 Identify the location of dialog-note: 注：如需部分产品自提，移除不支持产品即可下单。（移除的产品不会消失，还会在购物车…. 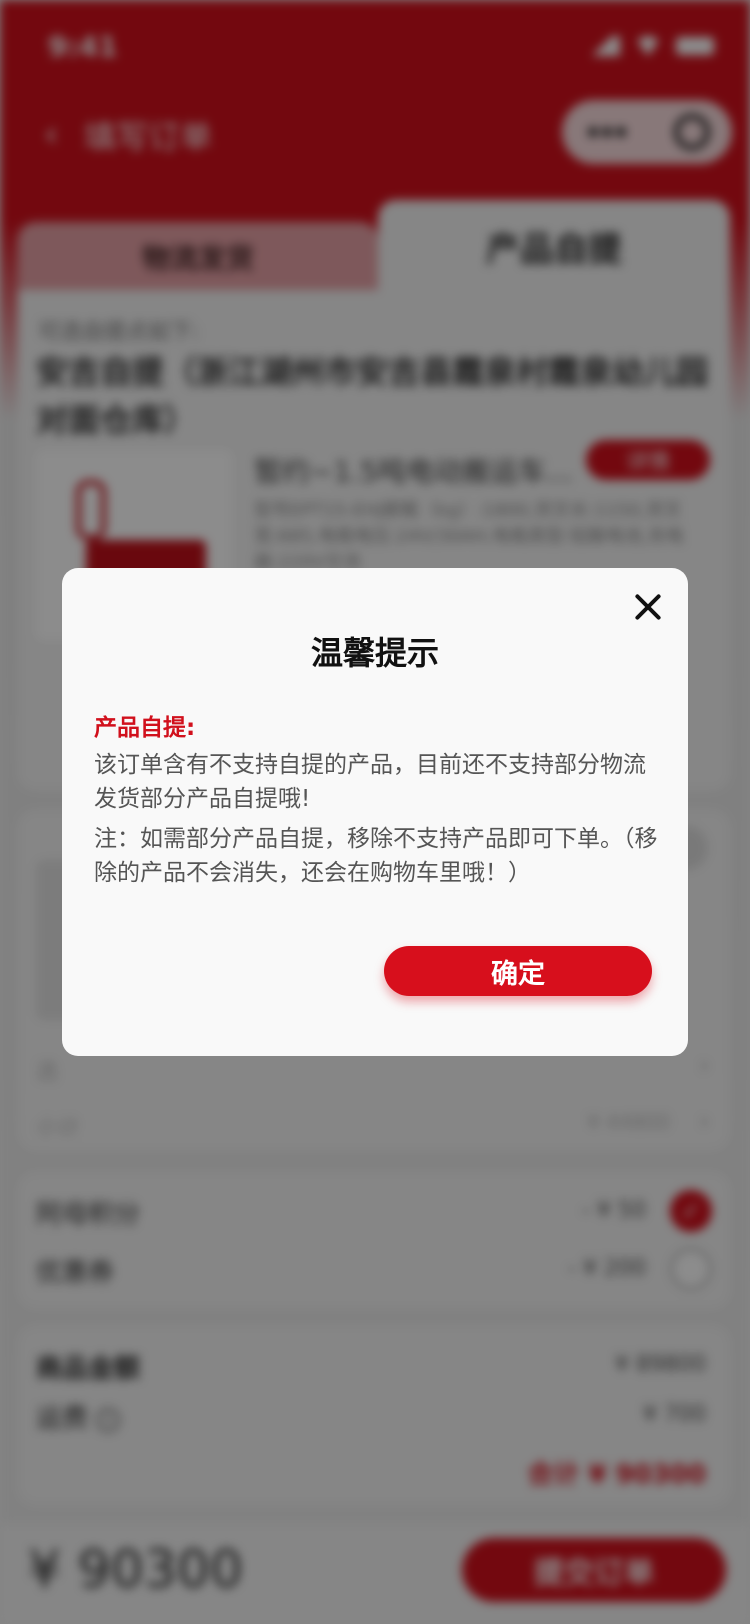
(376, 856).